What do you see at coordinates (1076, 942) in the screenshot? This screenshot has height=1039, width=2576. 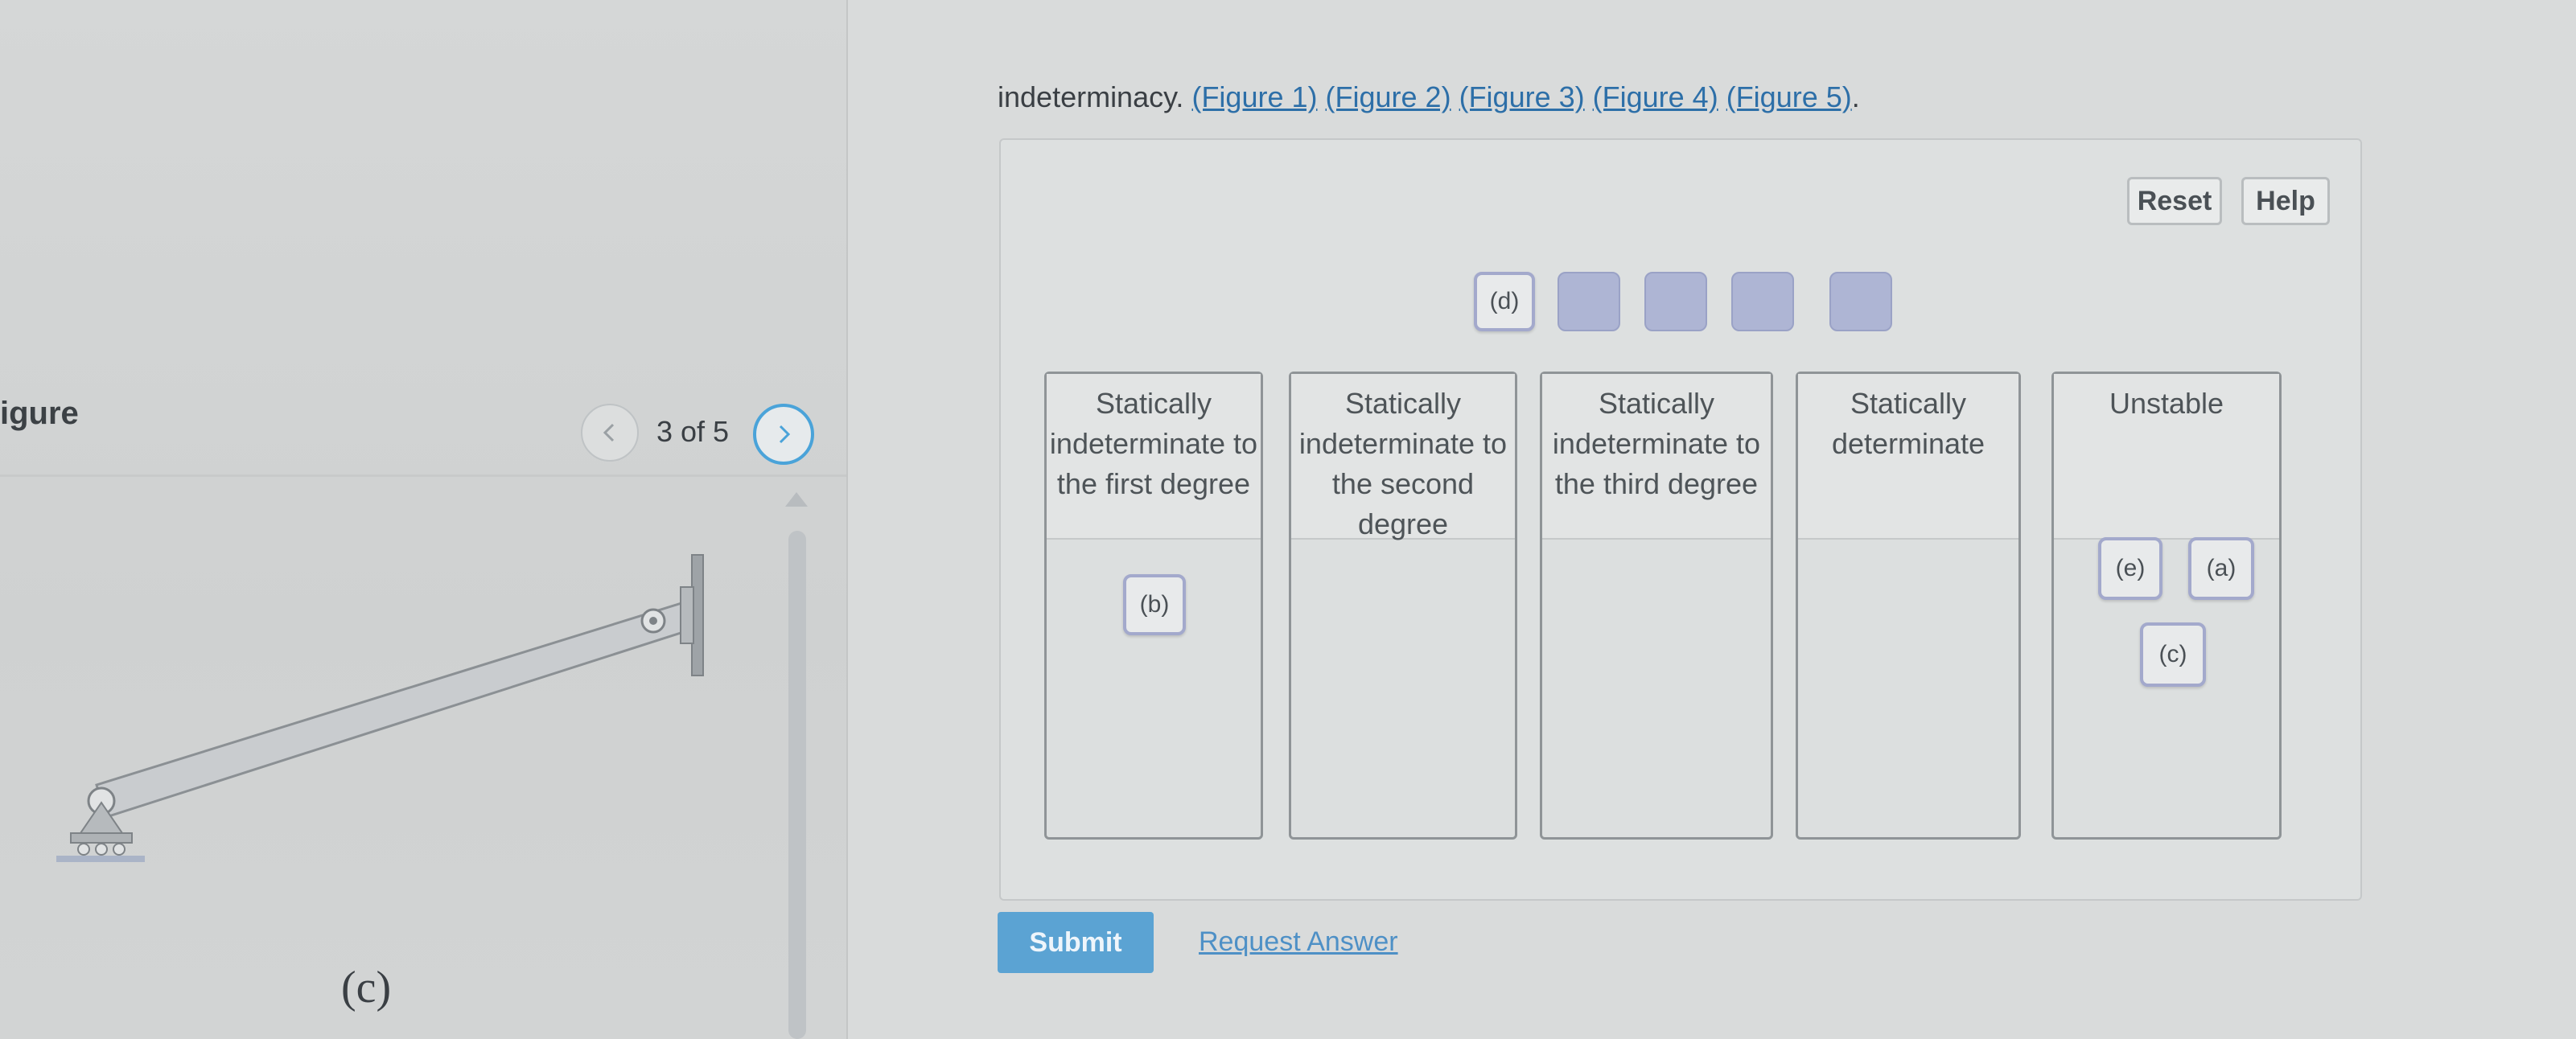 I see `submit-button: Submit` at bounding box center [1076, 942].